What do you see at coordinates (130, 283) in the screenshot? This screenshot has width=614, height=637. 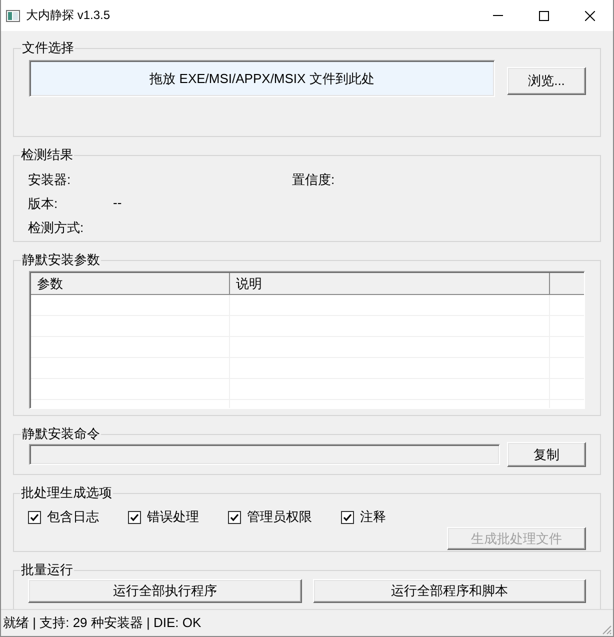 I see `column-header: 参数` at bounding box center [130, 283].